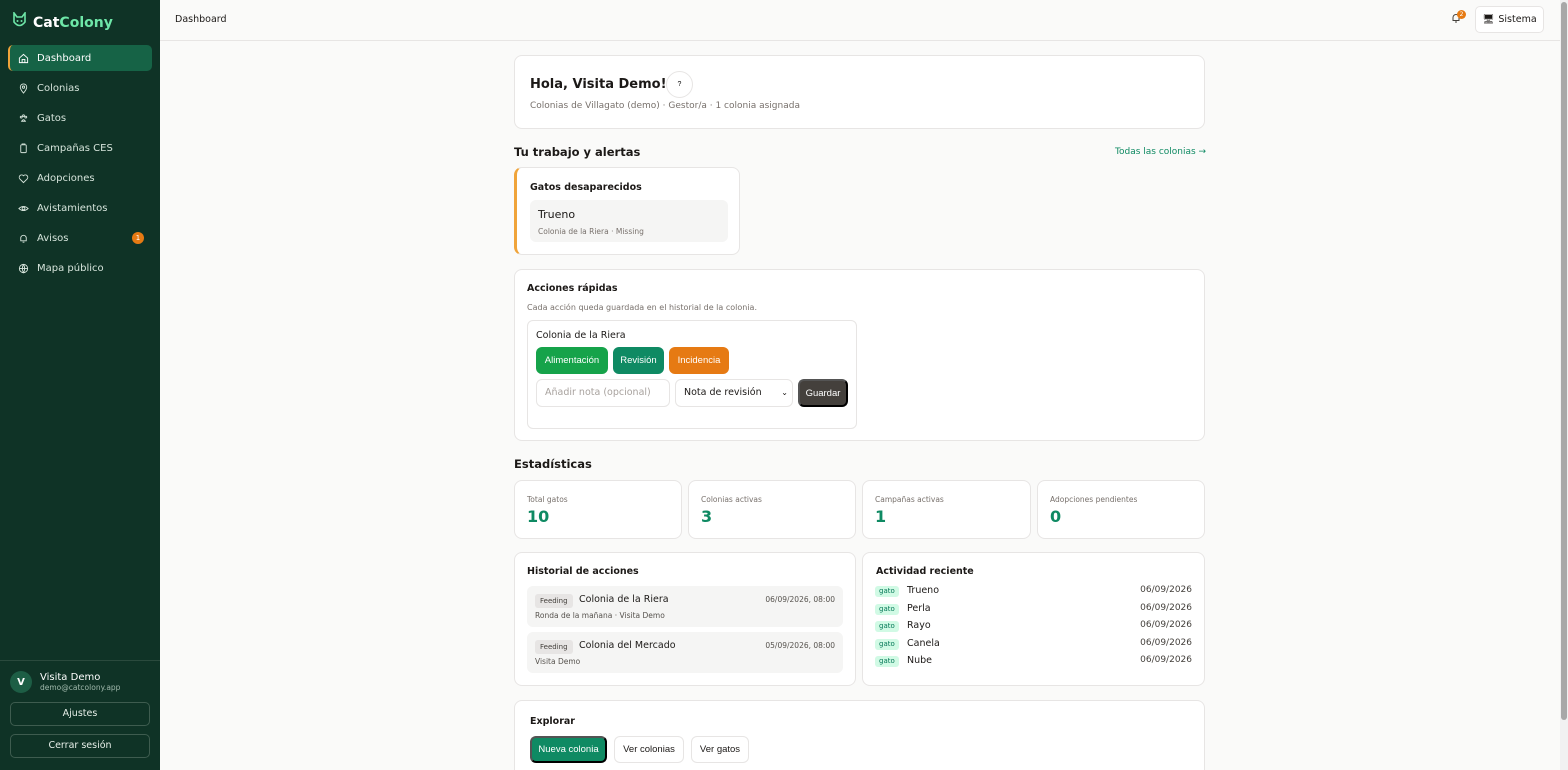 This screenshot has height=770, width=1568. I want to click on activity-item: gato Nube 06/09/2026, so click(1033, 662).